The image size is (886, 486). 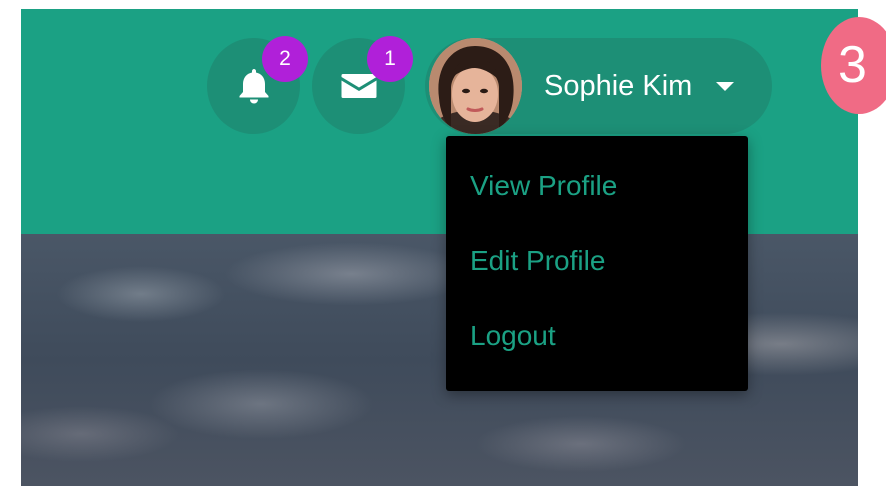 I want to click on view-profile-link: View Profile, so click(x=543, y=186).